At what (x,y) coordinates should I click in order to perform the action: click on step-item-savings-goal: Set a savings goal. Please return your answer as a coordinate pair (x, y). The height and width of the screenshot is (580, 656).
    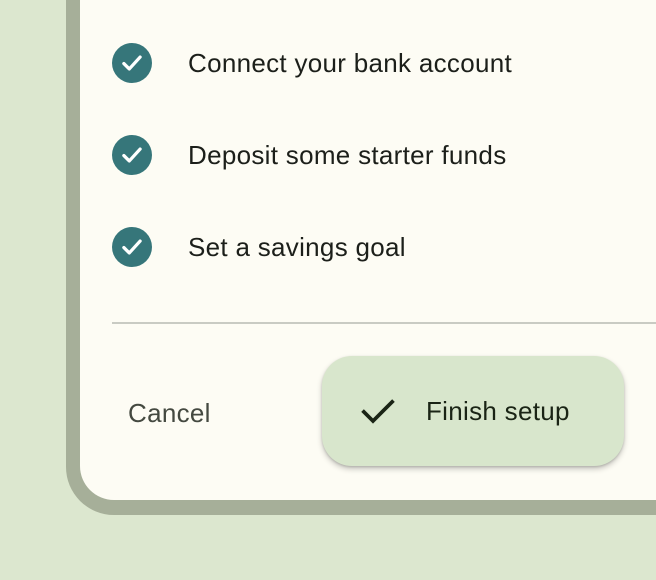
    Looking at the image, I should click on (259, 247).